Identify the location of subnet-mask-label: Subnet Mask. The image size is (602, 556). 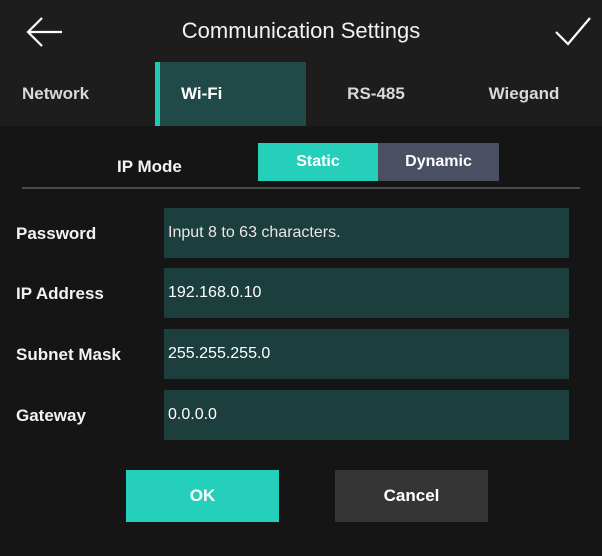
(68, 354).